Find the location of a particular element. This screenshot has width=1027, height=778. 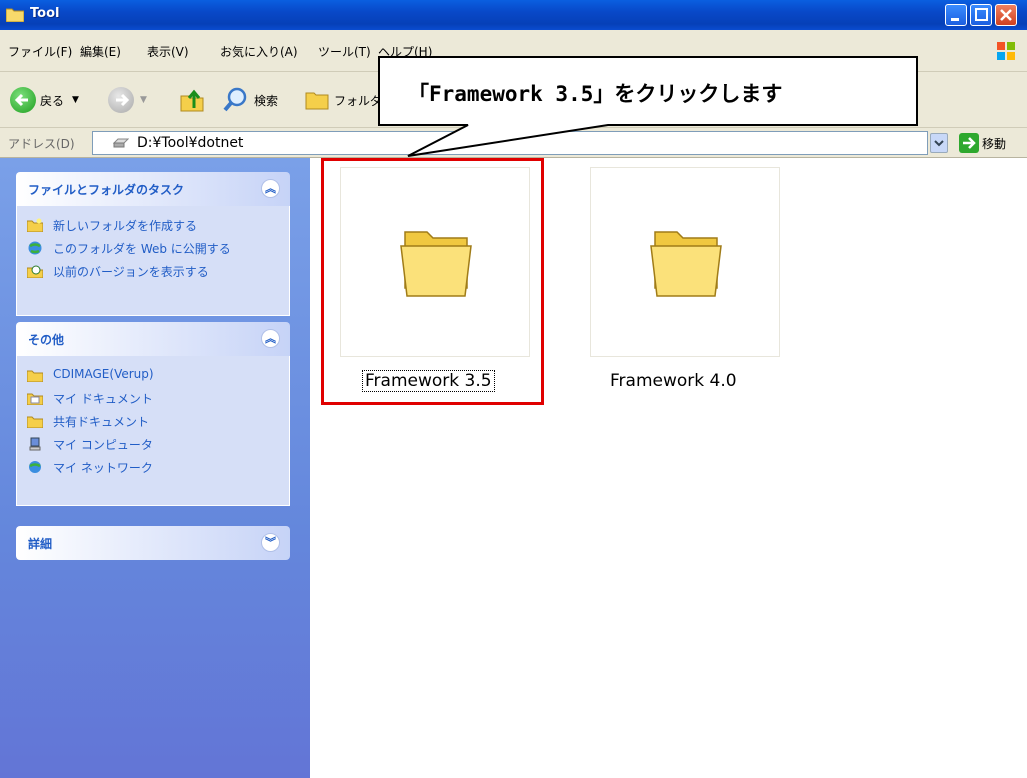

back-arrow-icon is located at coordinates (23, 100).